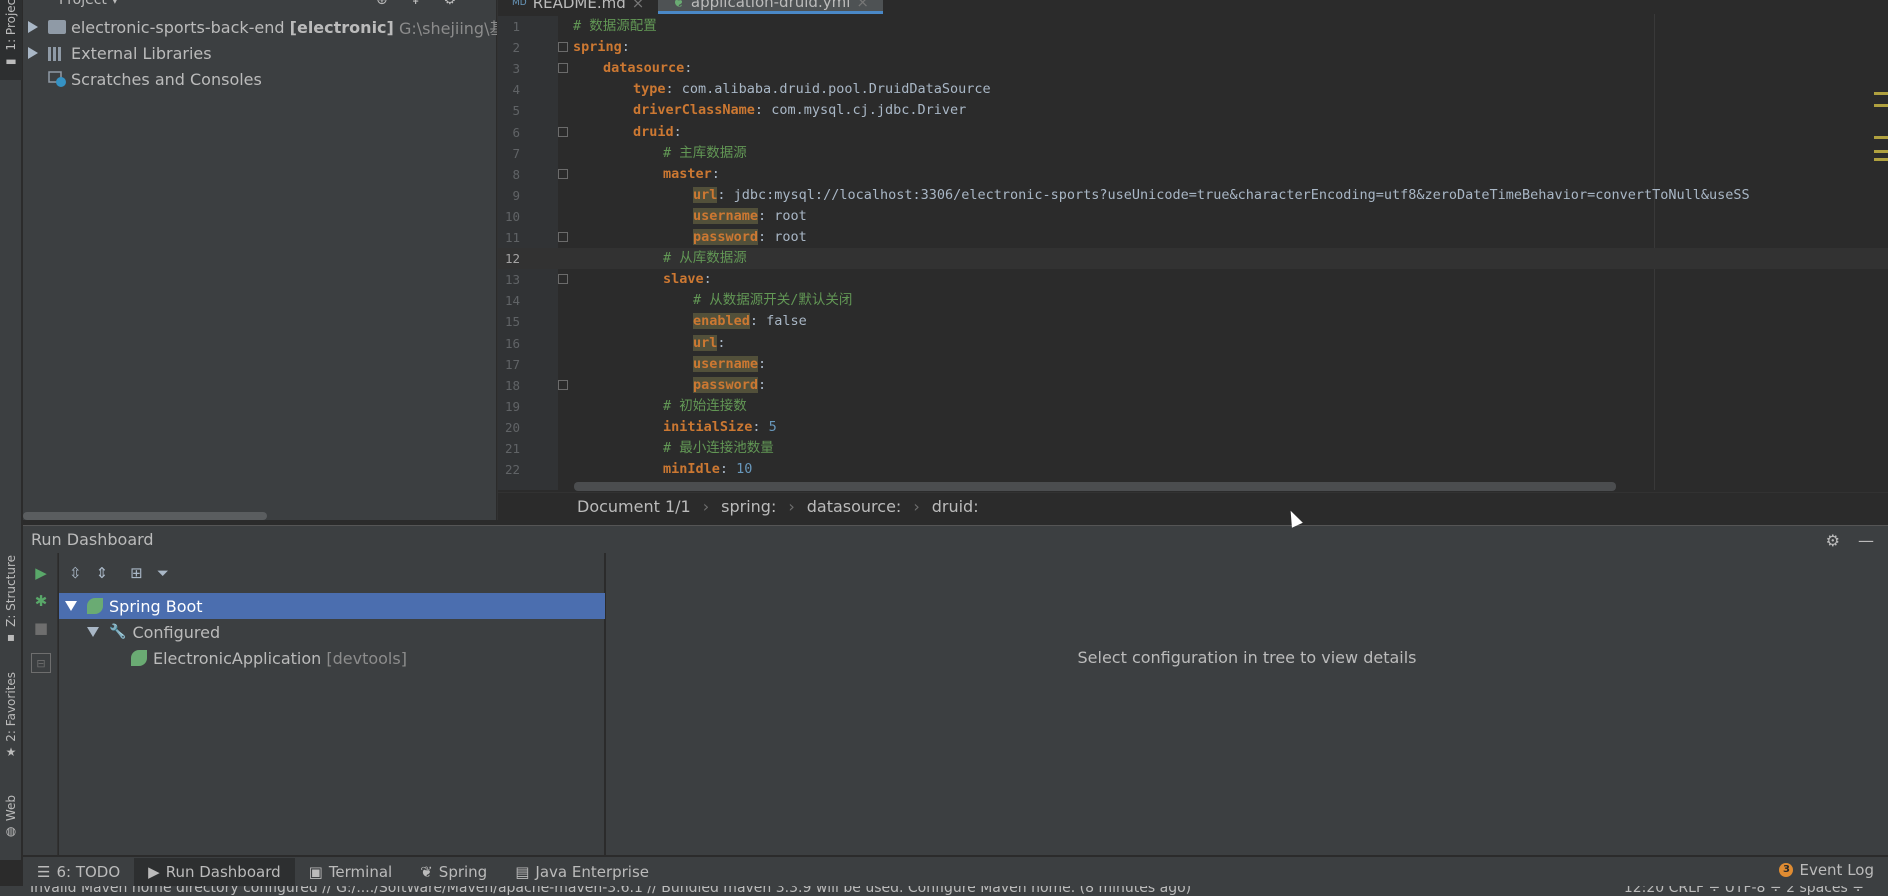 The width and height of the screenshot is (1888, 896). Describe the element at coordinates (1866, 540) in the screenshot. I see `minimize-icon: —` at that location.